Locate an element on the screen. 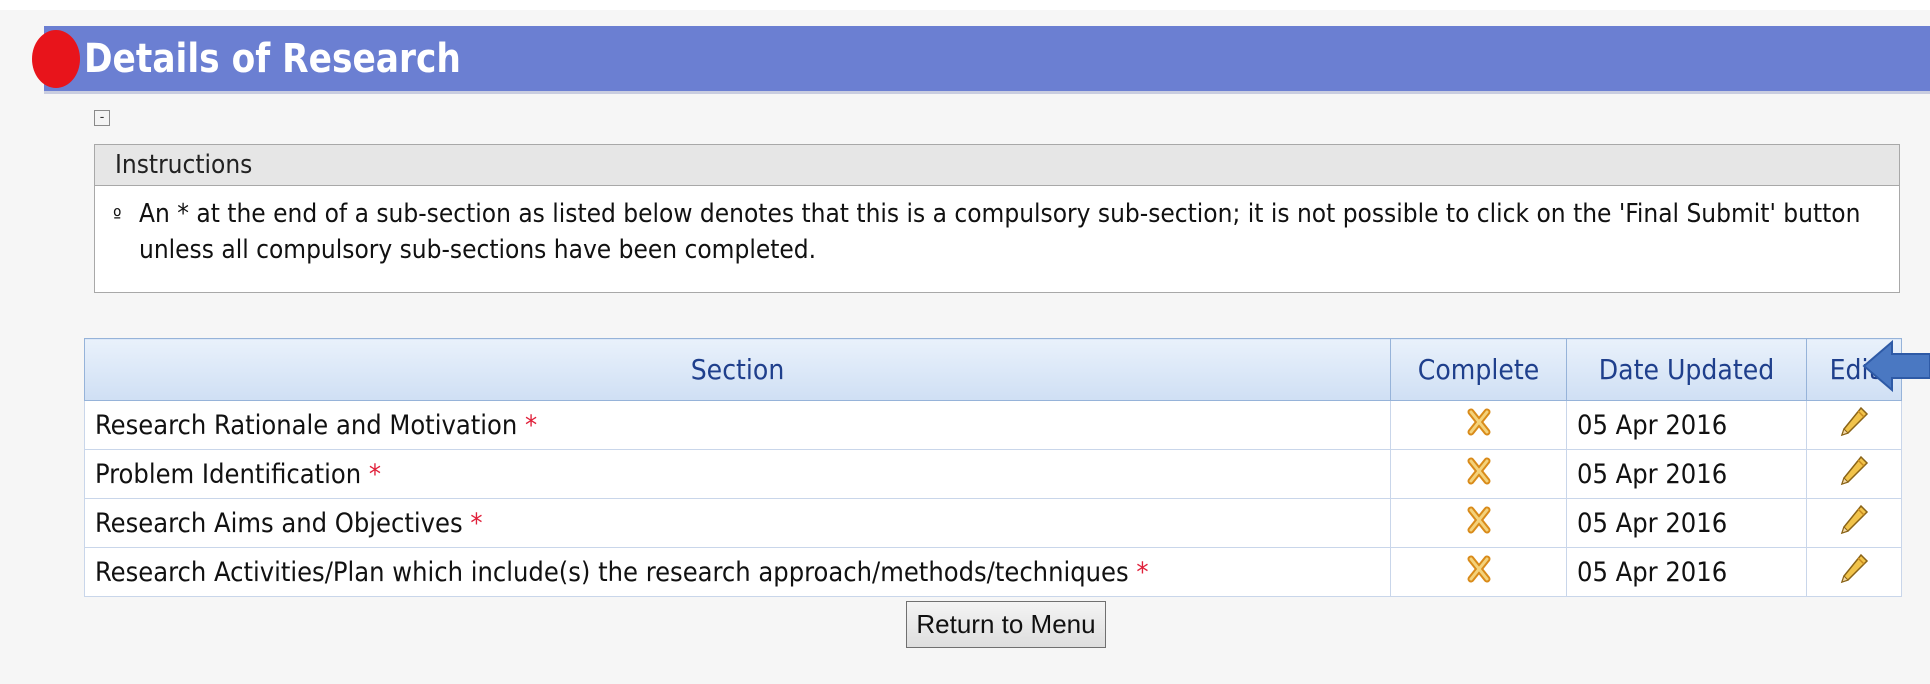 This screenshot has height=684, width=1930. section-name-cell: Research Aims and Objectives * is located at coordinates (737, 523).